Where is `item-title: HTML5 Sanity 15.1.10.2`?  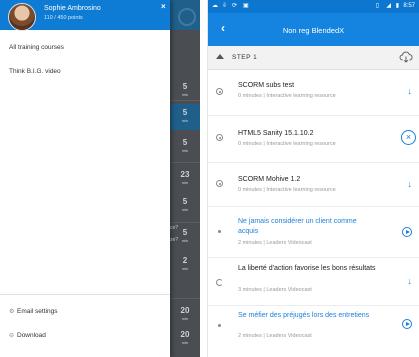
item-title: HTML5 Sanity 15.1.10.2 is located at coordinates (276, 133).